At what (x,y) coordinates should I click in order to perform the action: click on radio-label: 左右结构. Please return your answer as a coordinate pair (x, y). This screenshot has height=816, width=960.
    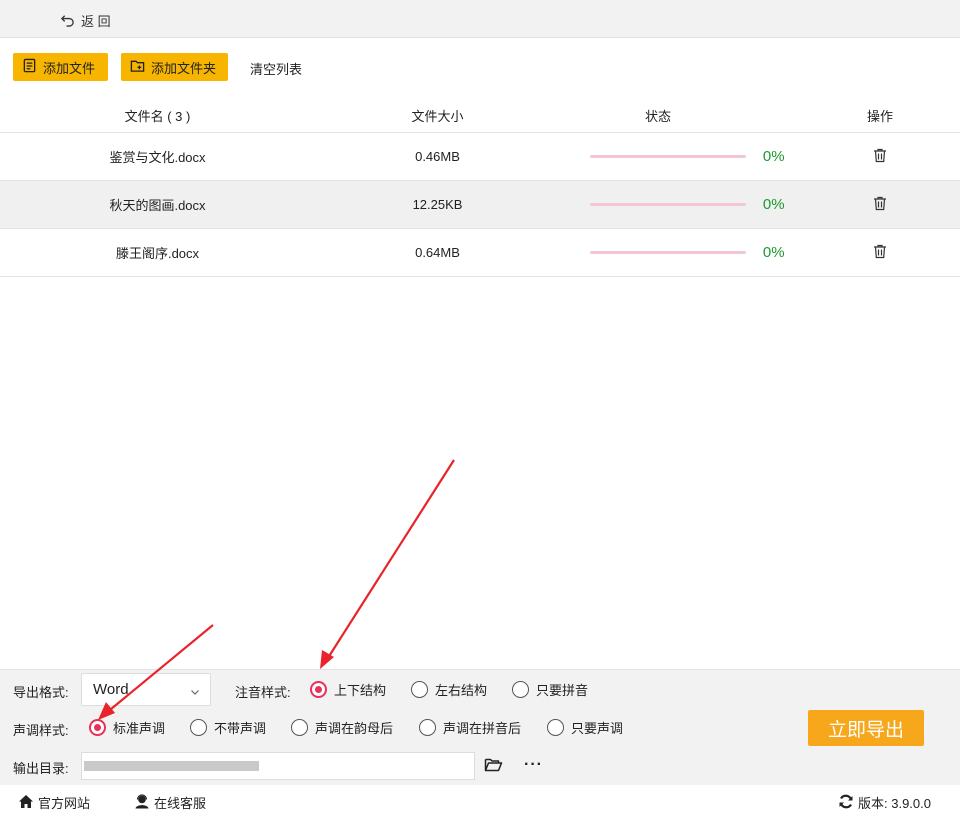
    Looking at the image, I should click on (461, 690).